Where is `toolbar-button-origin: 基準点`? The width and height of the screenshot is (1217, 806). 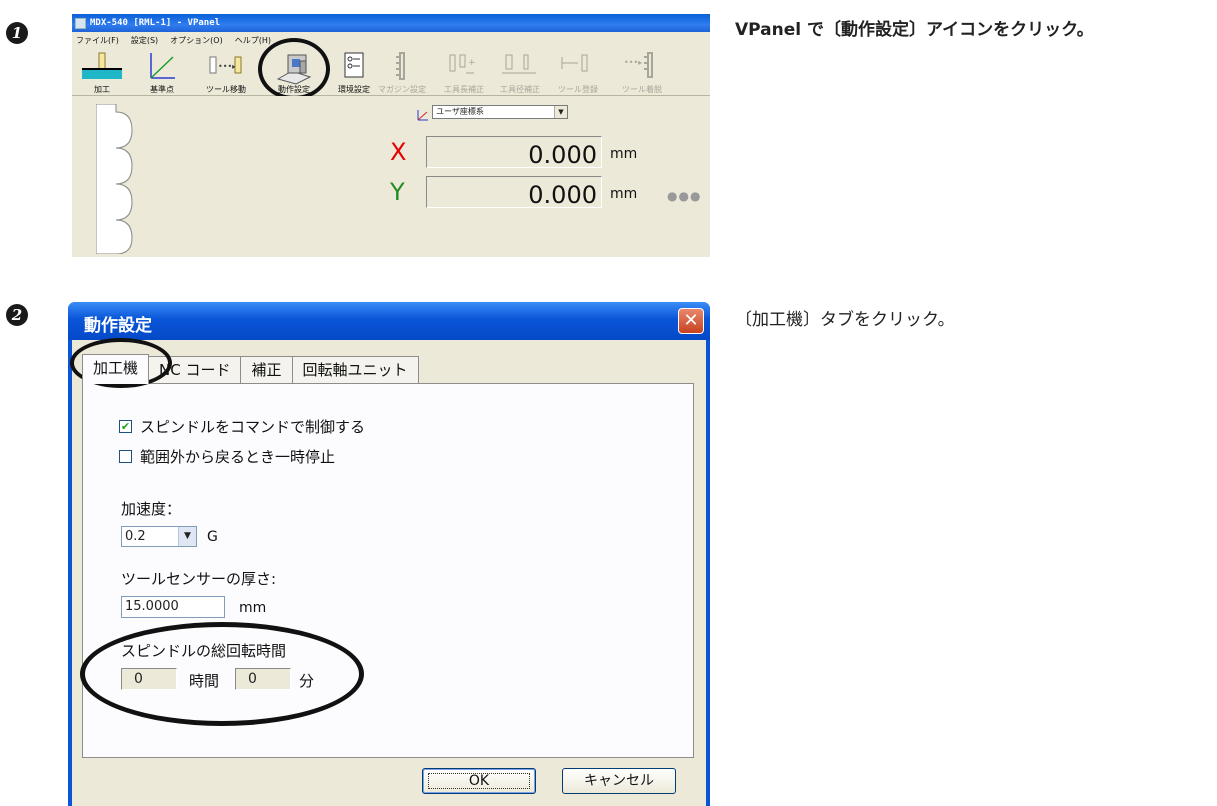 toolbar-button-origin: 基準点 is located at coordinates (162, 72).